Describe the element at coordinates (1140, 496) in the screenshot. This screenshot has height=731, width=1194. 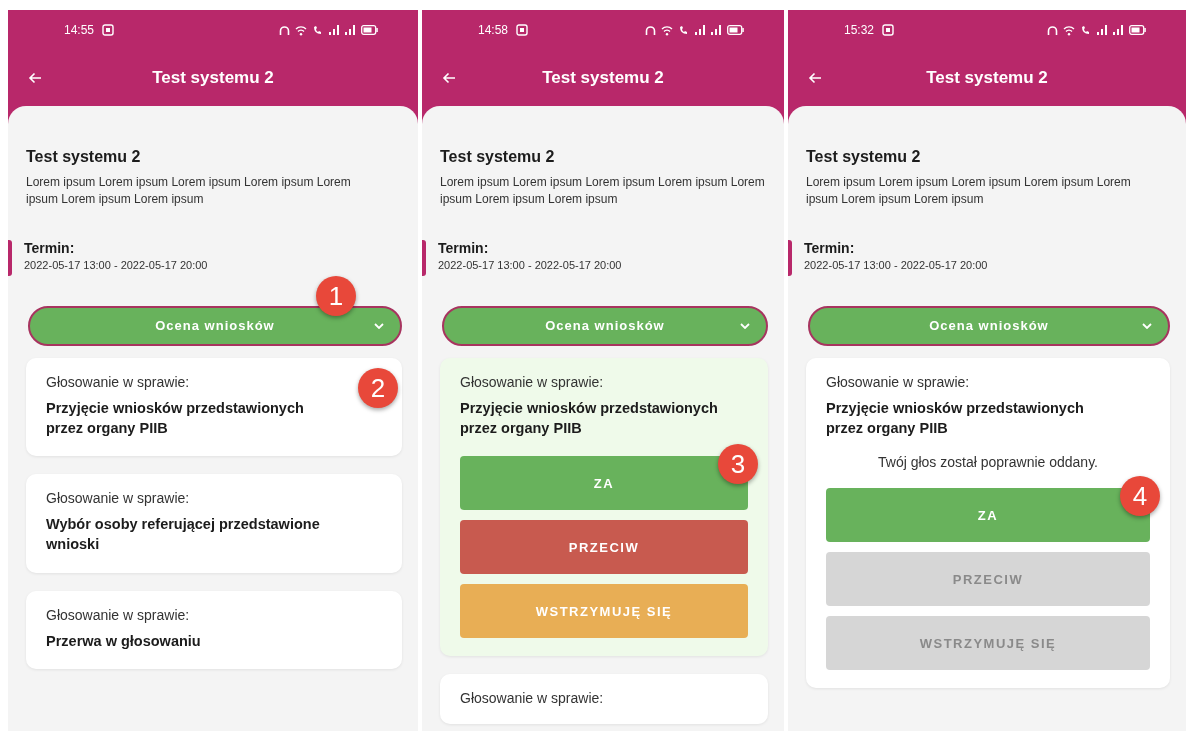
I see `step-number-badge: 4` at that location.